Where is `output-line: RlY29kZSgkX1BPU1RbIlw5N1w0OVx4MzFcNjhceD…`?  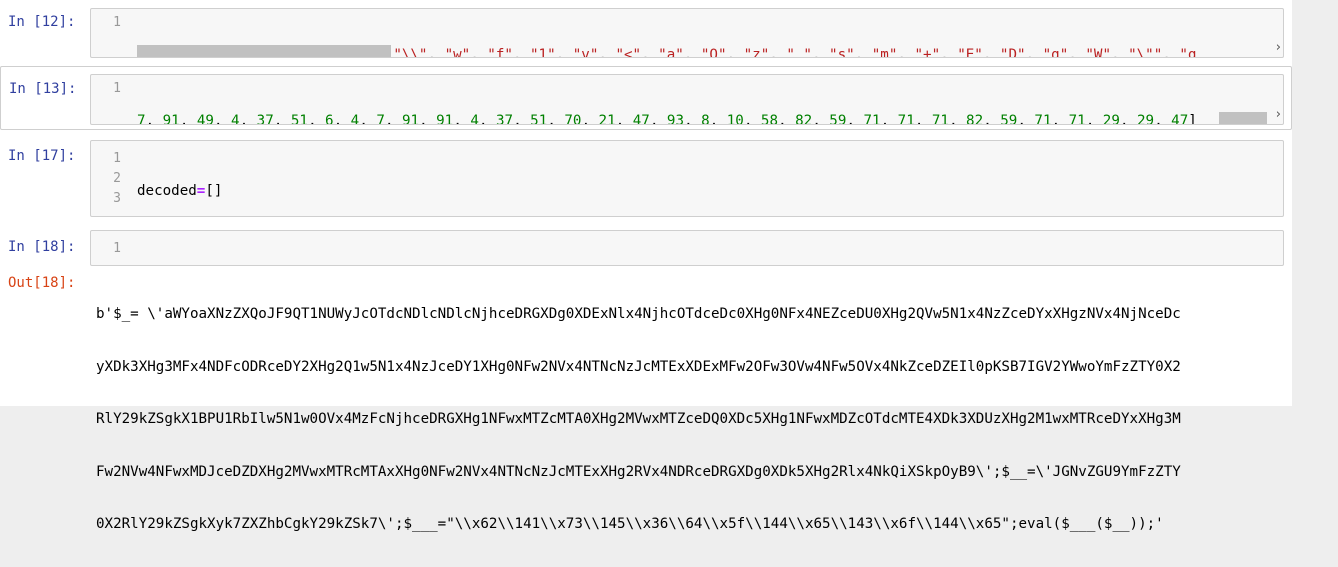 output-line: RlY29kZSgkX1BPU1RbIlw5N1w0OVx4MzFcNjhceD… is located at coordinates (638, 419).